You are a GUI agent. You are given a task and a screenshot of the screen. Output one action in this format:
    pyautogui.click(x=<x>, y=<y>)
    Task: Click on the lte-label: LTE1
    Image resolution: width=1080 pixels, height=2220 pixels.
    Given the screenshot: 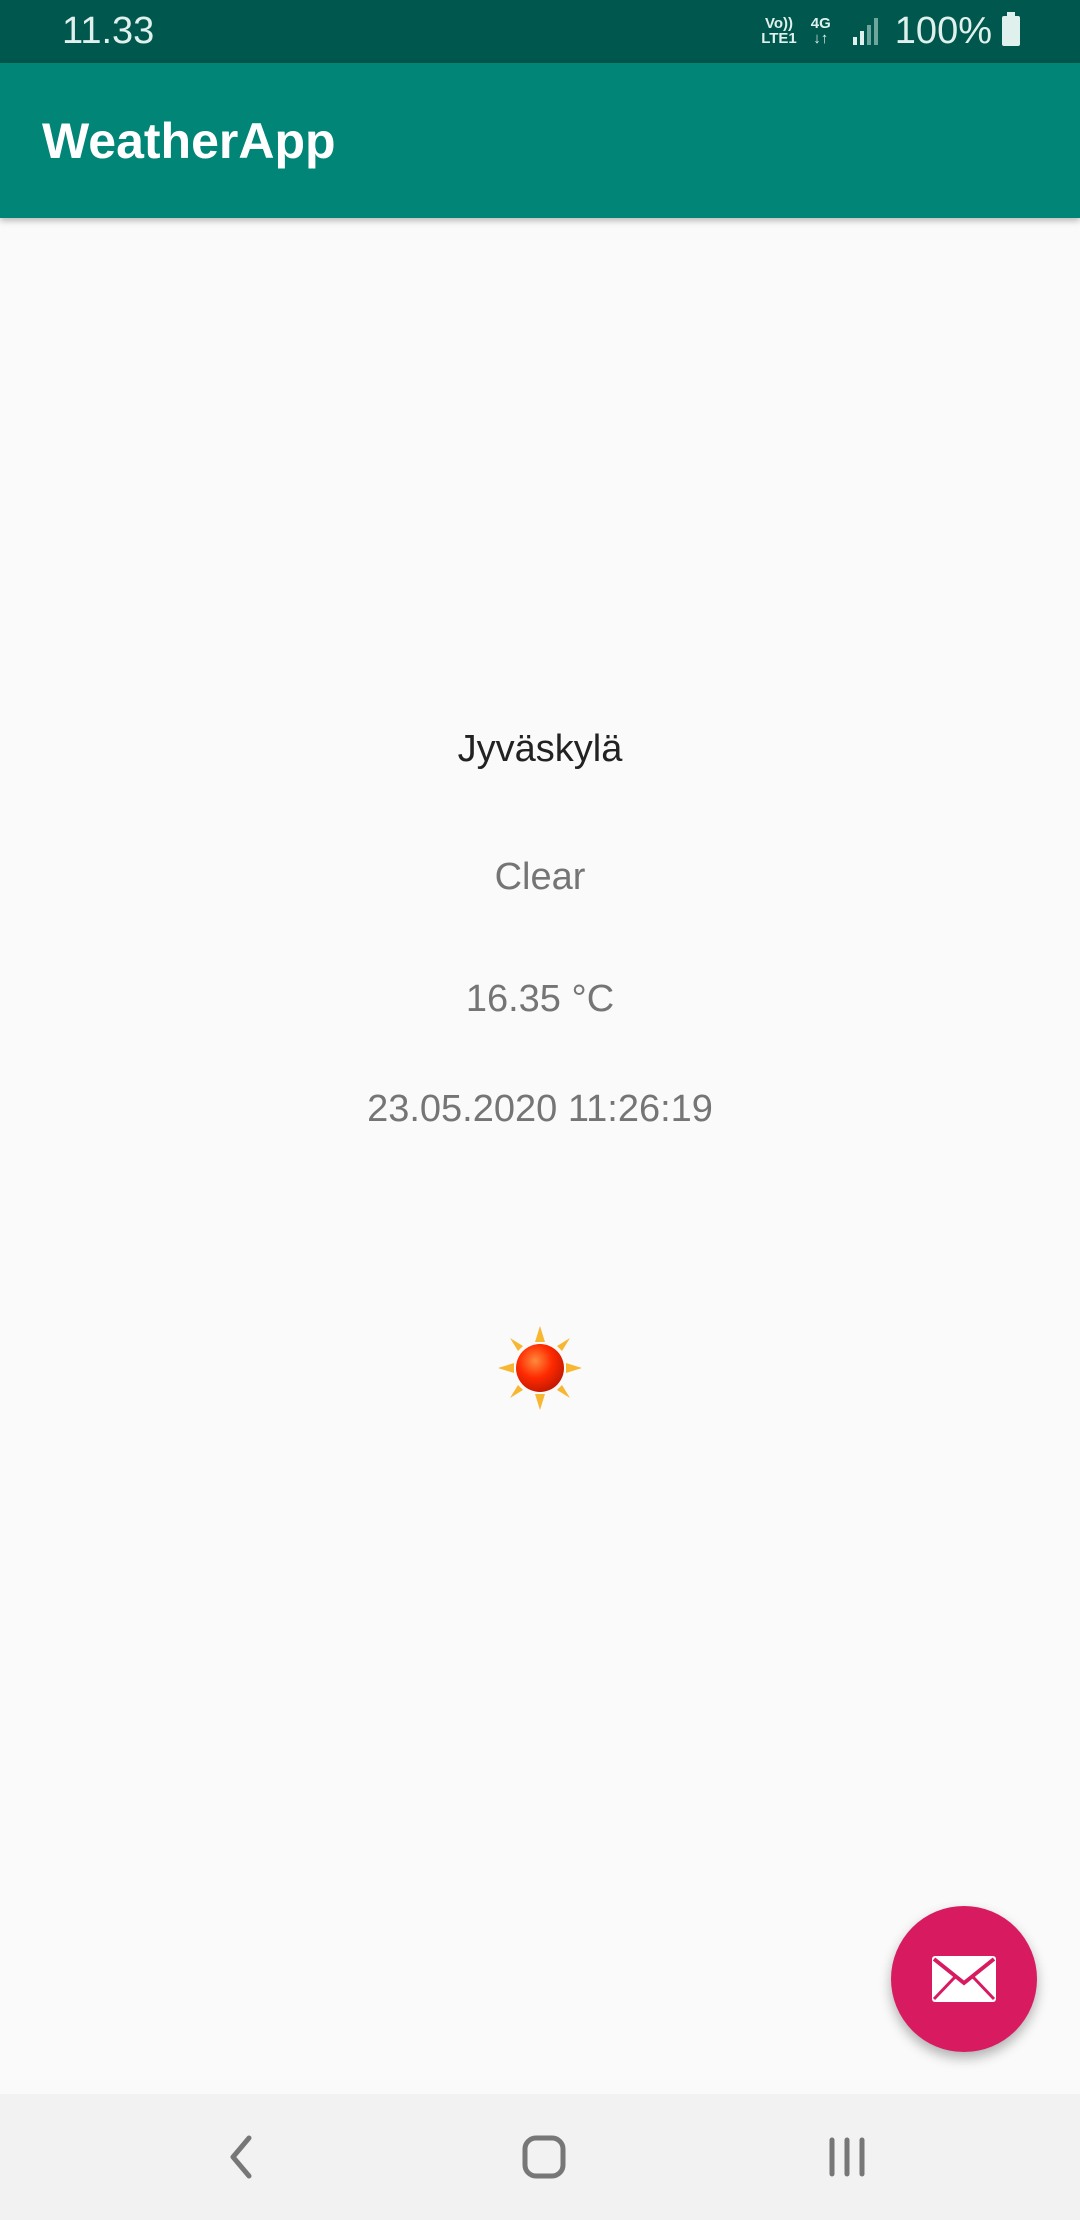 What is the action you would take?
    pyautogui.click(x=779, y=38)
    